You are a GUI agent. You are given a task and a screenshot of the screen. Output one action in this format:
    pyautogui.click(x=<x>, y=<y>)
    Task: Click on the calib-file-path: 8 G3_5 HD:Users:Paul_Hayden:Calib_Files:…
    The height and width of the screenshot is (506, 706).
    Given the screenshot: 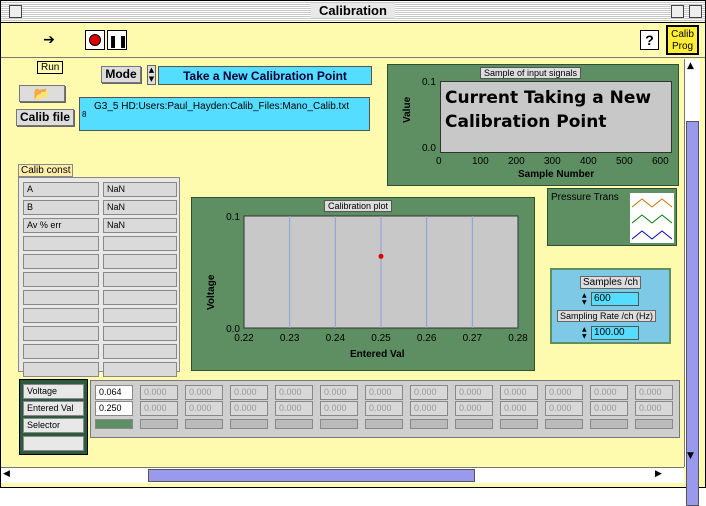 What is the action you would take?
    pyautogui.click(x=224, y=114)
    